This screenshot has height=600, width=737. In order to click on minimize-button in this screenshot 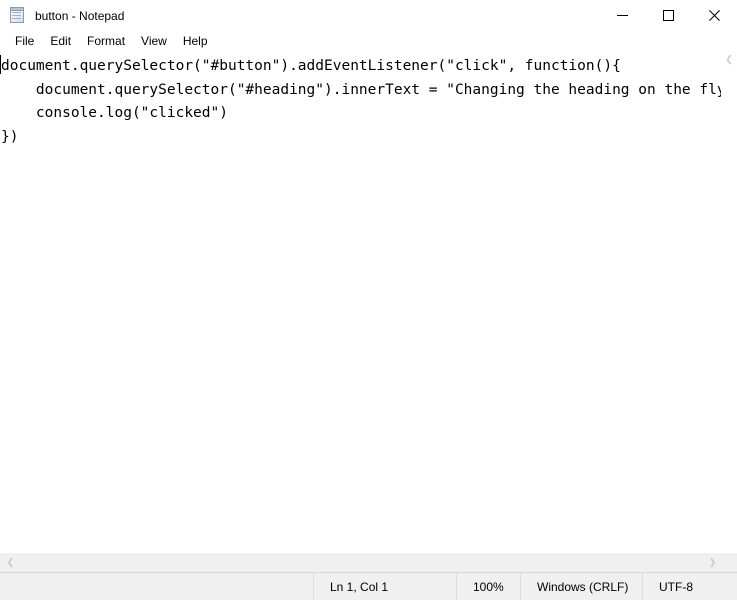, I will do `click(622, 15)`.